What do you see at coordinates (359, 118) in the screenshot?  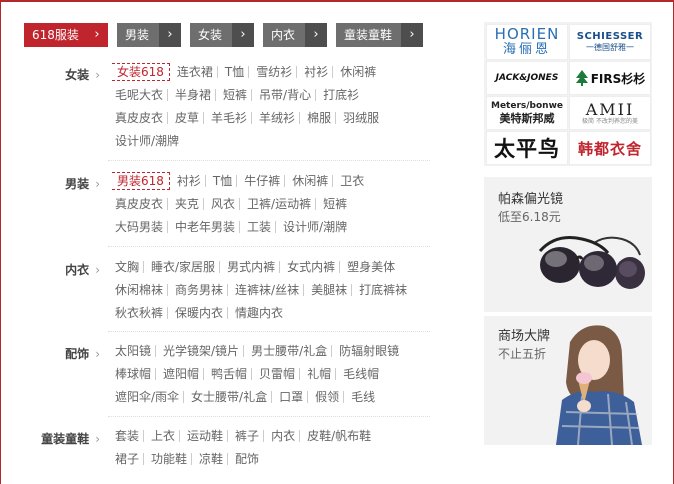 I see `link-item: 羽绒服` at bounding box center [359, 118].